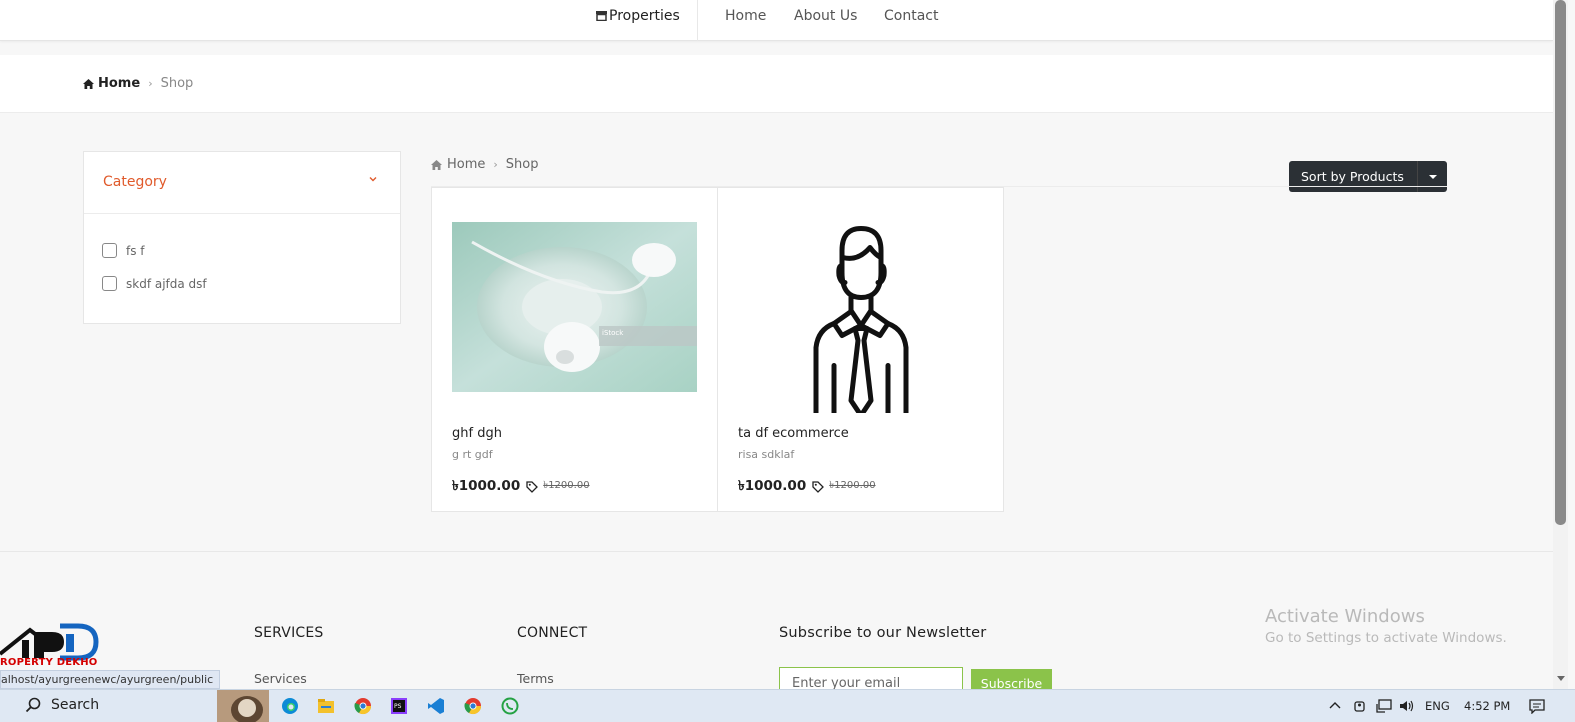  I want to click on product-subtitle: risa sdklaf, so click(766, 454).